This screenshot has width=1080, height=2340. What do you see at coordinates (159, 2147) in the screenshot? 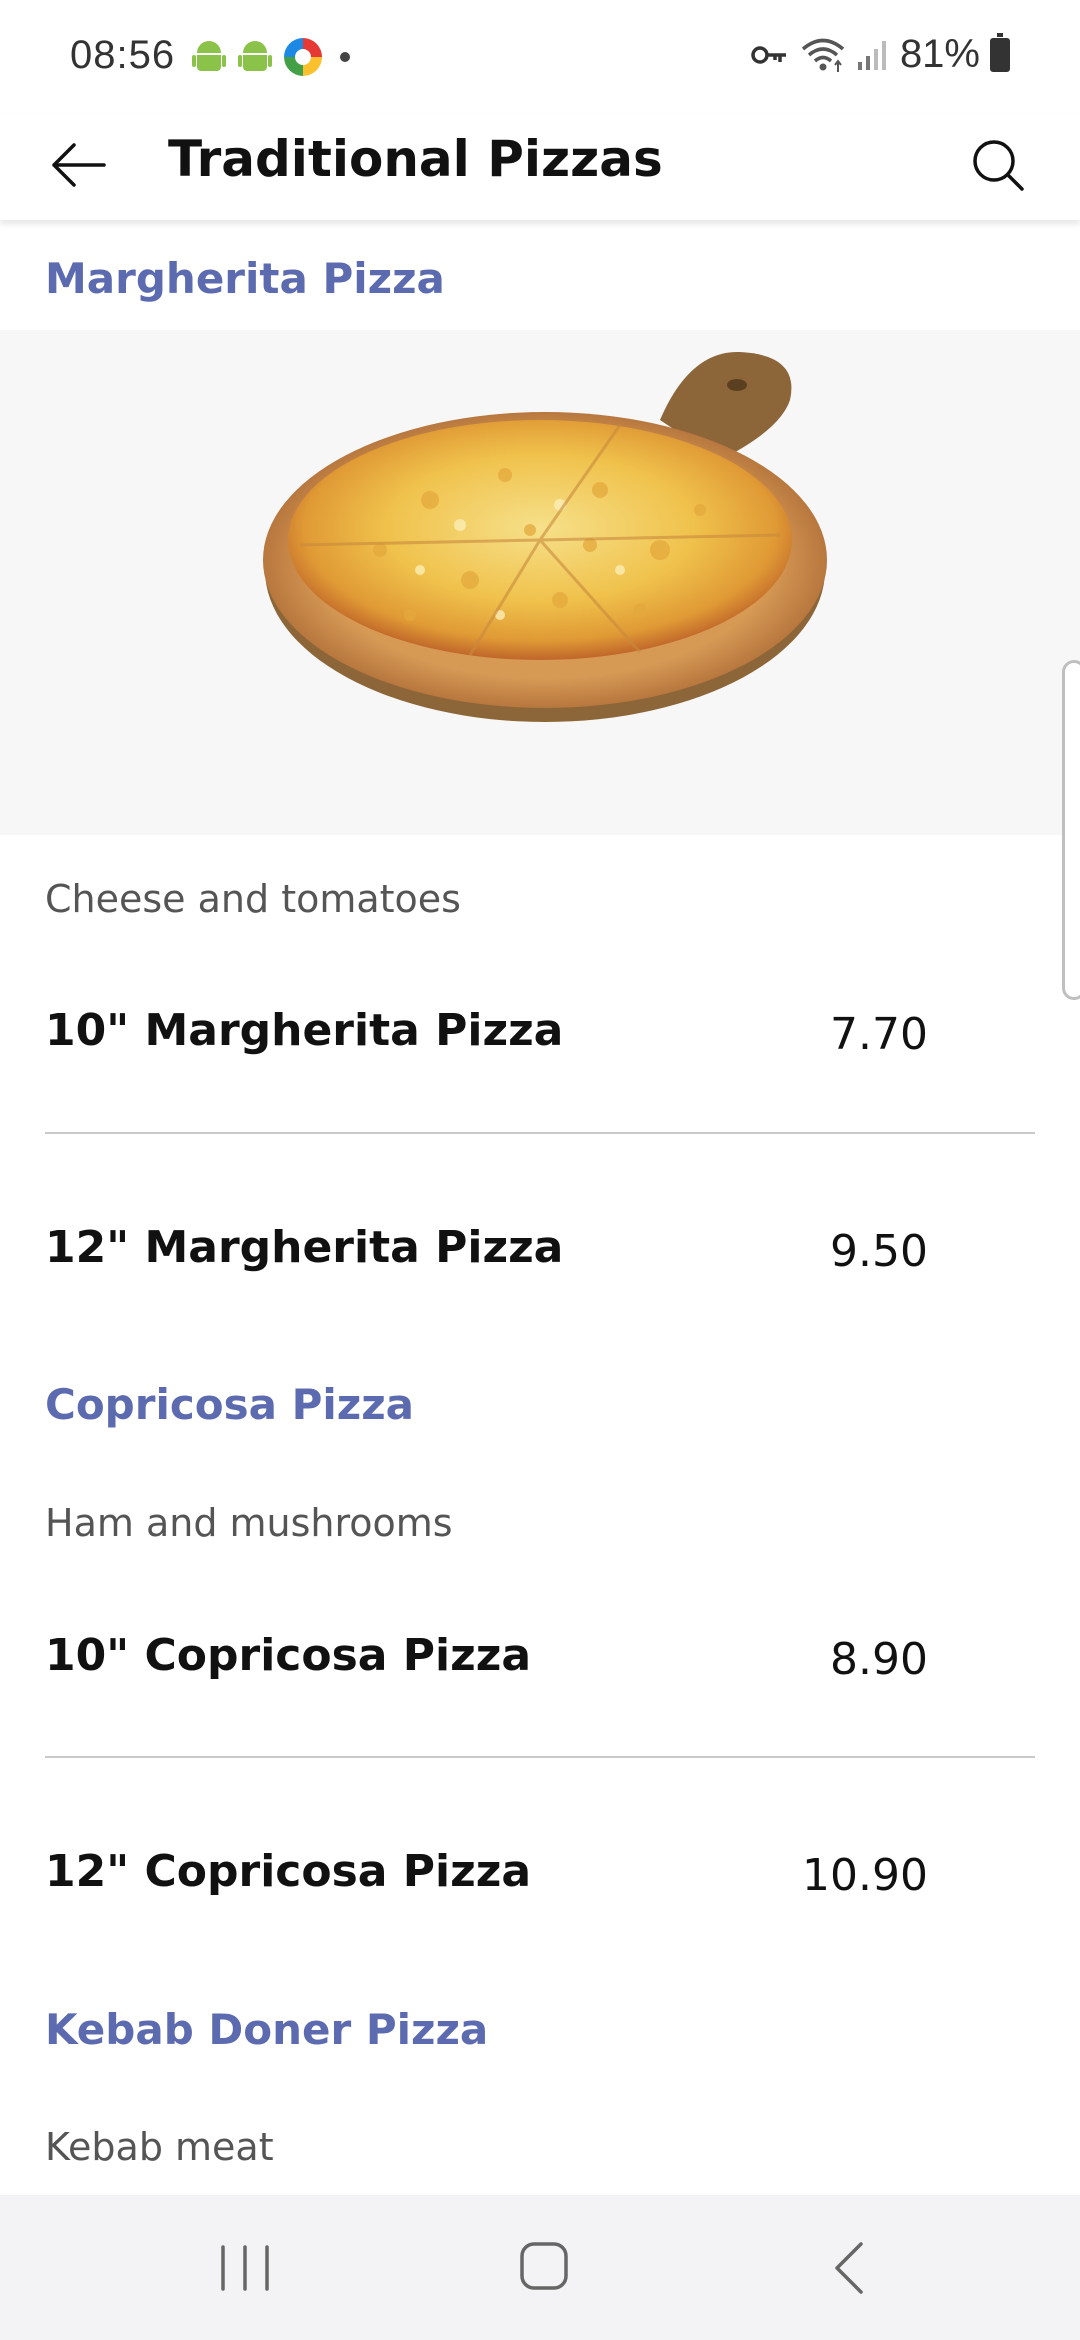
I see `item-description: Kebab meat` at bounding box center [159, 2147].